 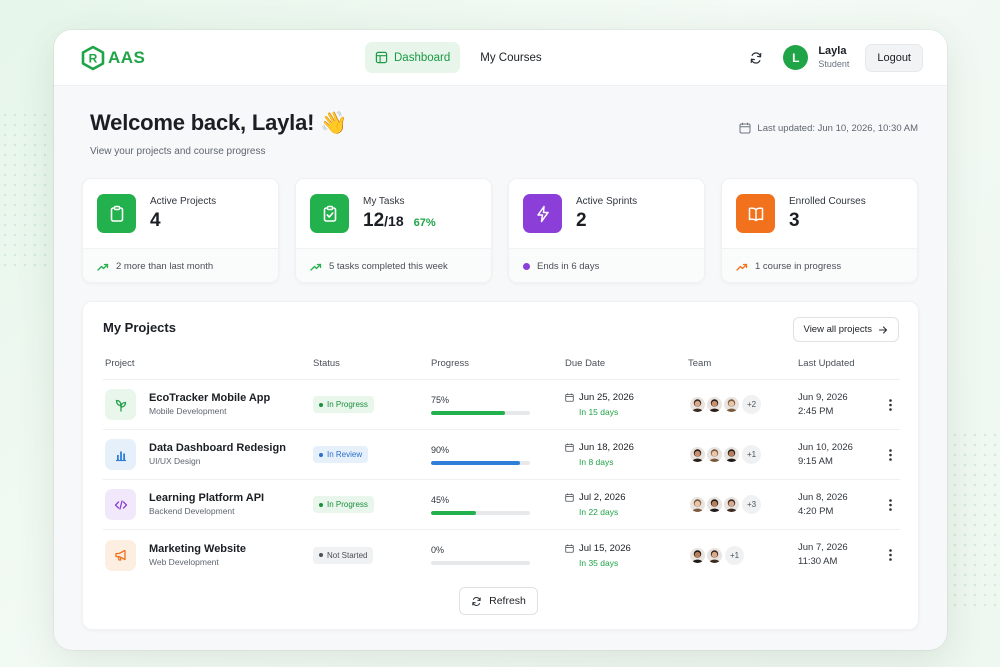 What do you see at coordinates (894, 57) in the screenshot?
I see `logout-button: Logout` at bounding box center [894, 57].